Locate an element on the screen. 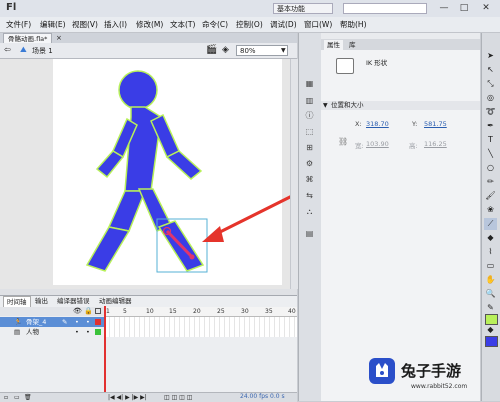  menu-insert: 插入(I) is located at coordinates (115, 24).